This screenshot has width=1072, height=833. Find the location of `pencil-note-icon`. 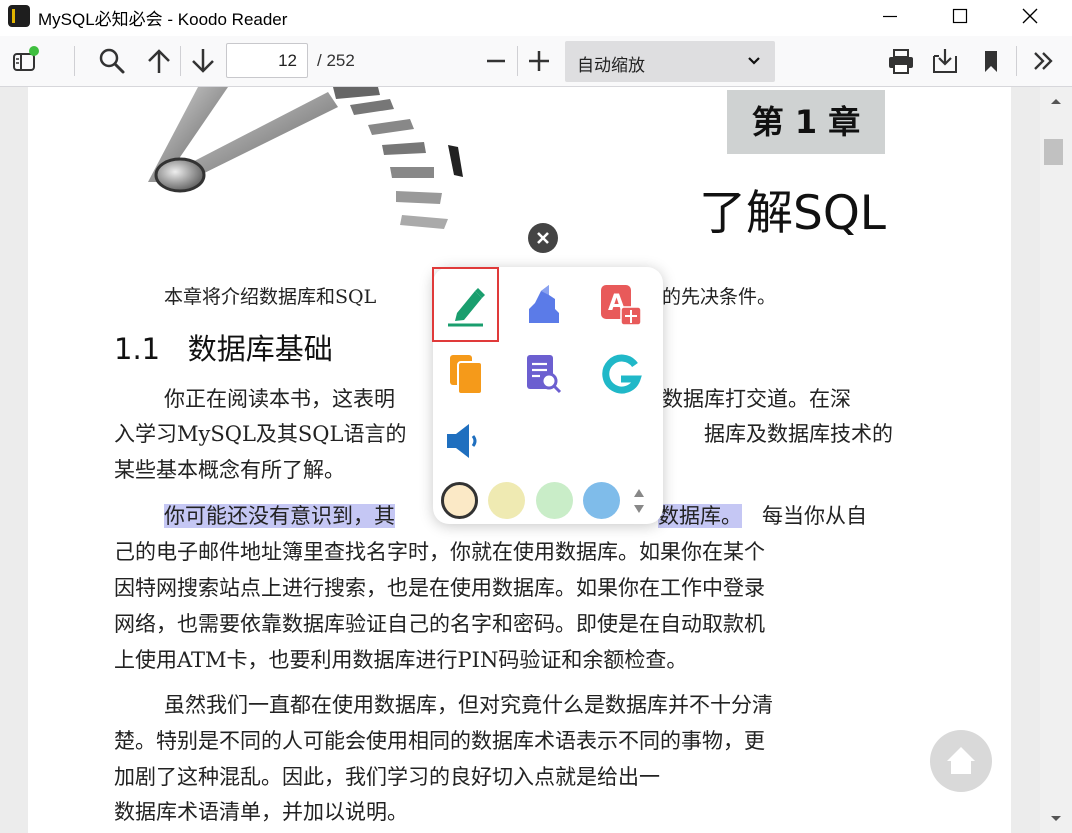

pencil-note-icon is located at coordinates (466, 307).